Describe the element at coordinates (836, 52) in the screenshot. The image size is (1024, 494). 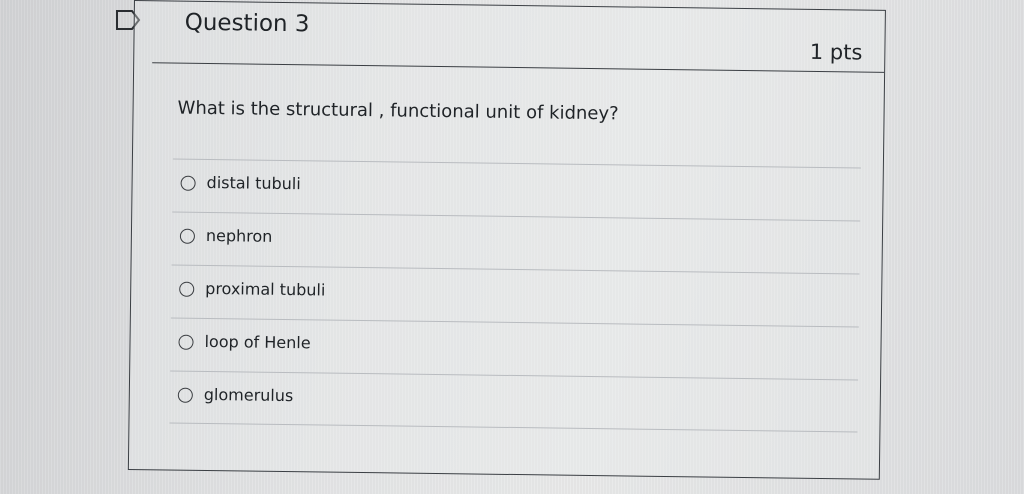
I see `question-points: 1 pts` at that location.